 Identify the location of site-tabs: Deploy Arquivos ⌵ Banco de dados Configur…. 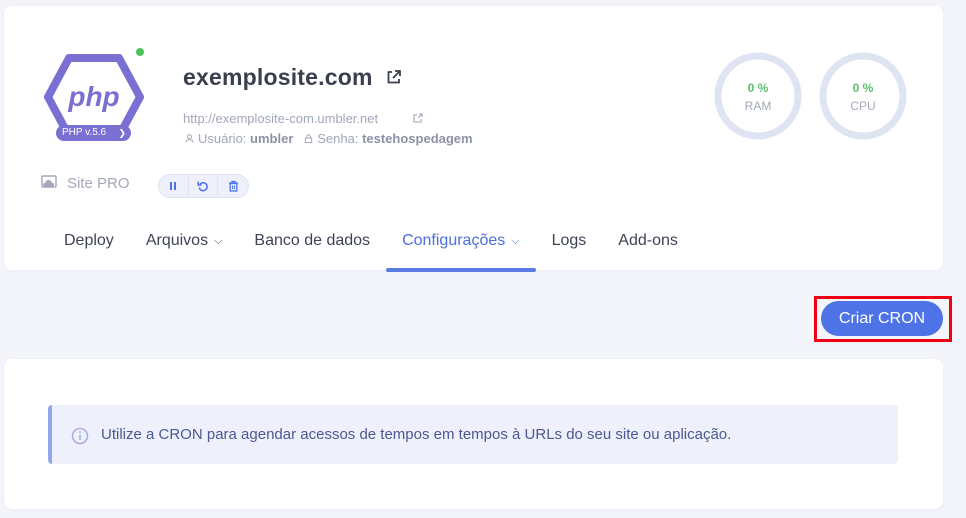
(371, 248).